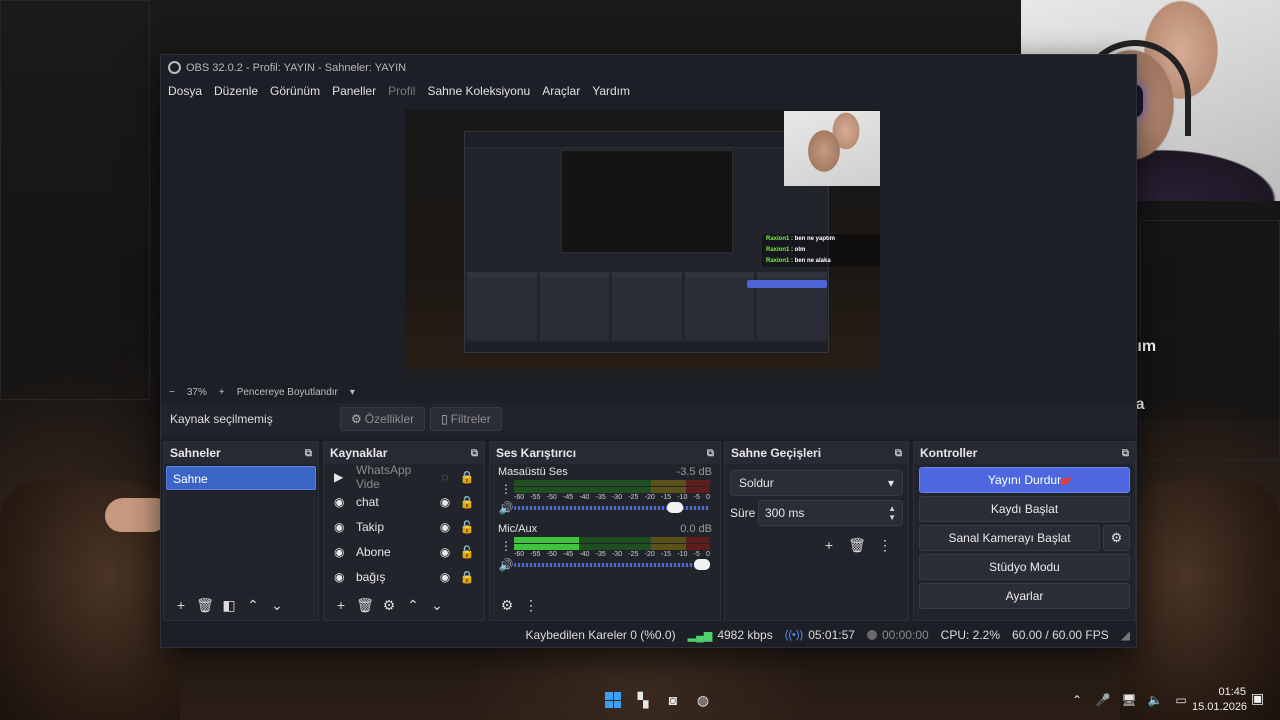  What do you see at coordinates (612, 547) in the screenshot?
I see `volume-meter: -60 -55 -50 -45 -40 -35 -30 -25 -20 -15 -10 -5 0` at bounding box center [612, 547].